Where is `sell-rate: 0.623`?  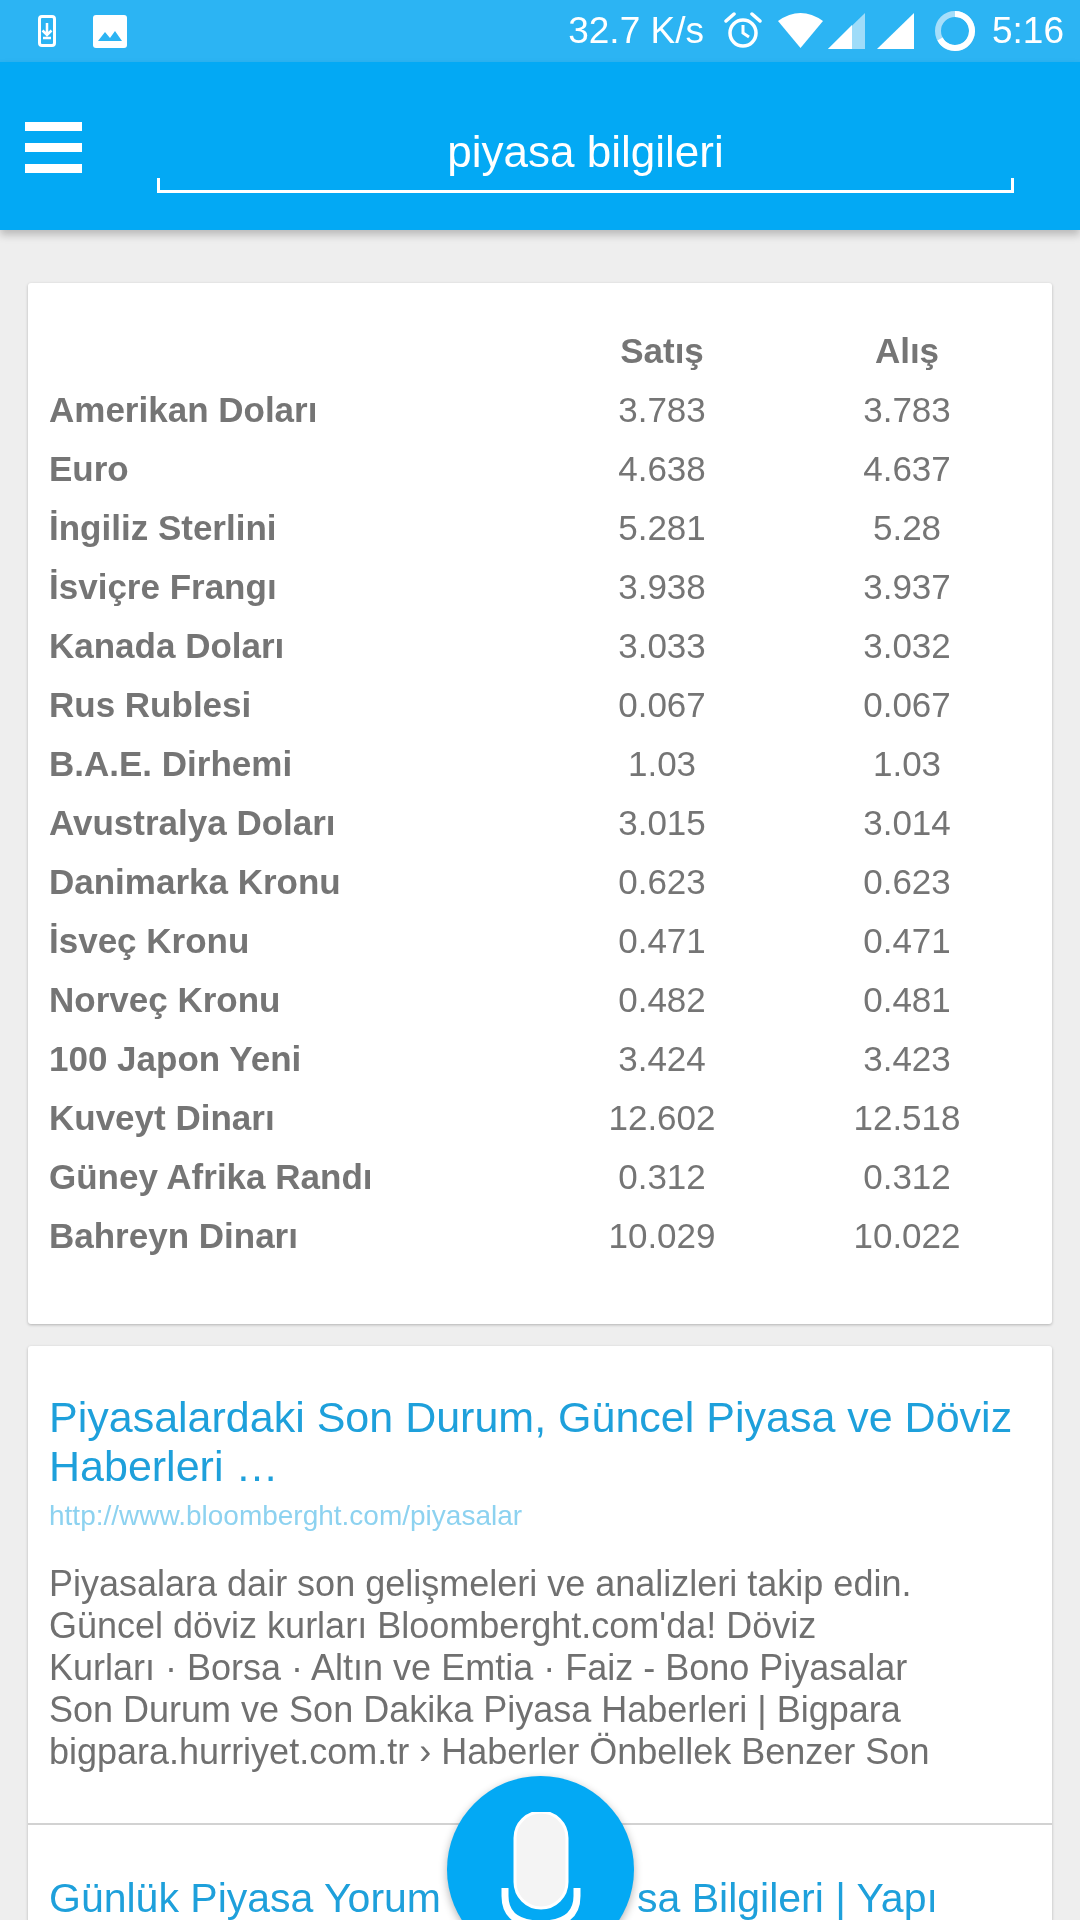
sell-rate: 0.623 is located at coordinates (662, 882).